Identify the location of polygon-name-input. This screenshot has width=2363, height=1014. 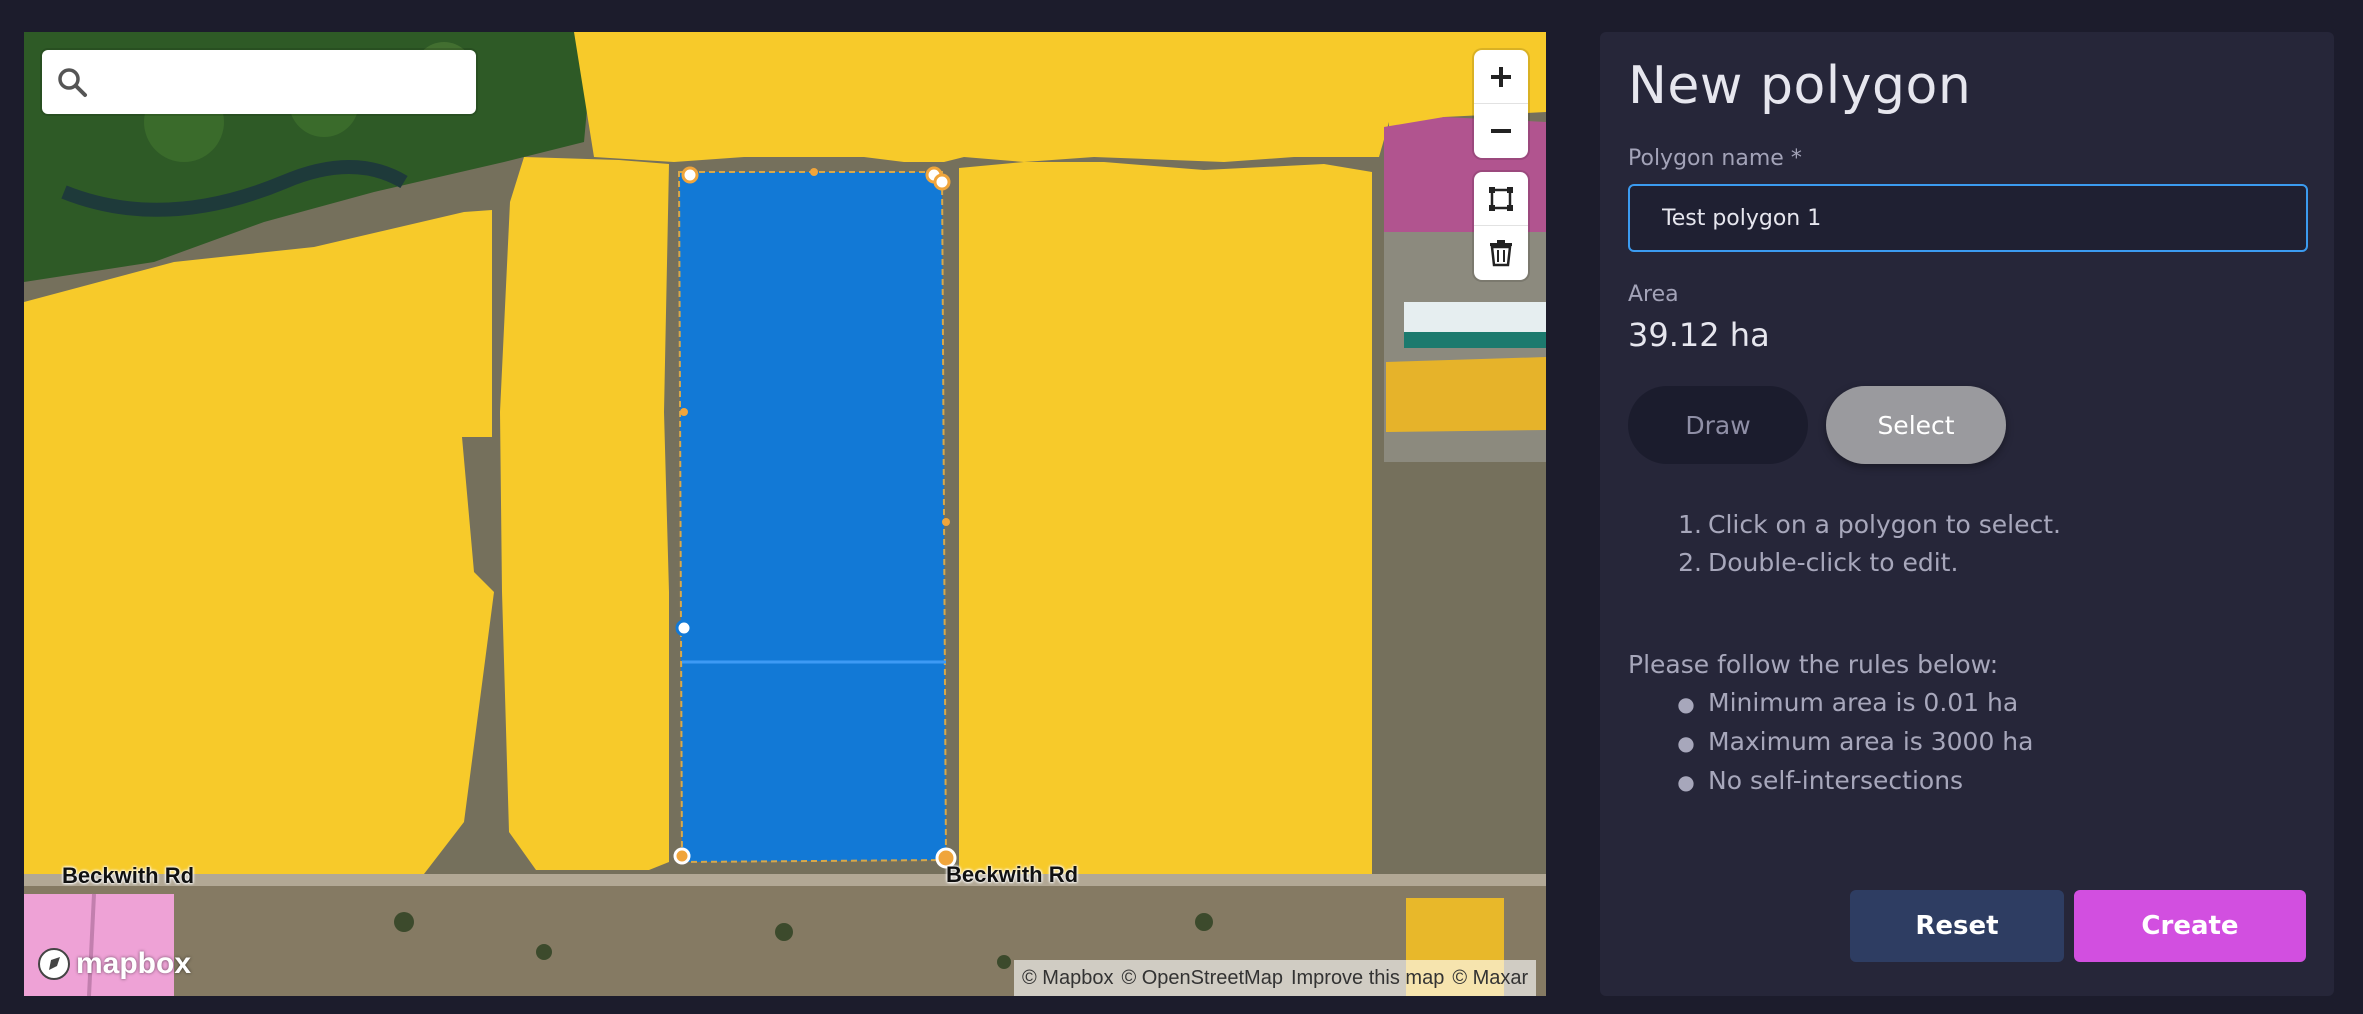
(1968, 218).